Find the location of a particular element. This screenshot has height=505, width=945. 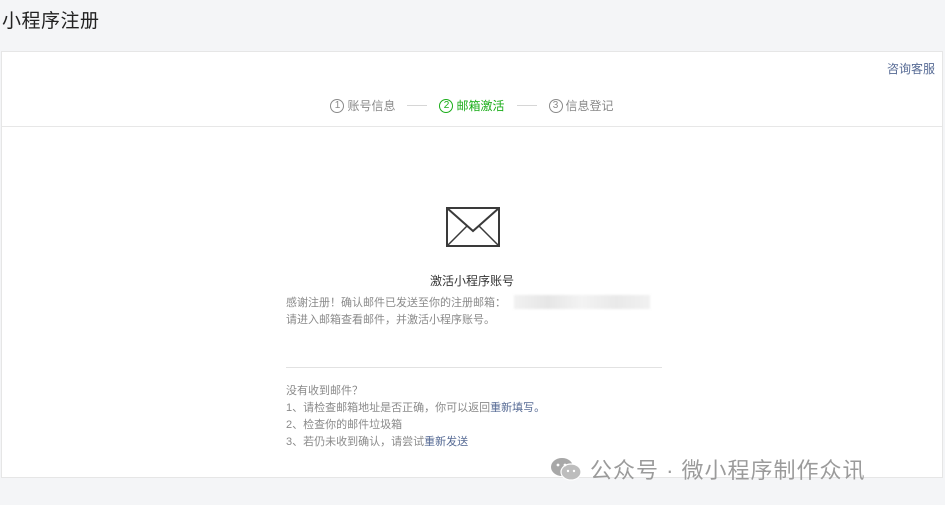

step-label: 邮箱激活 is located at coordinates (480, 106).